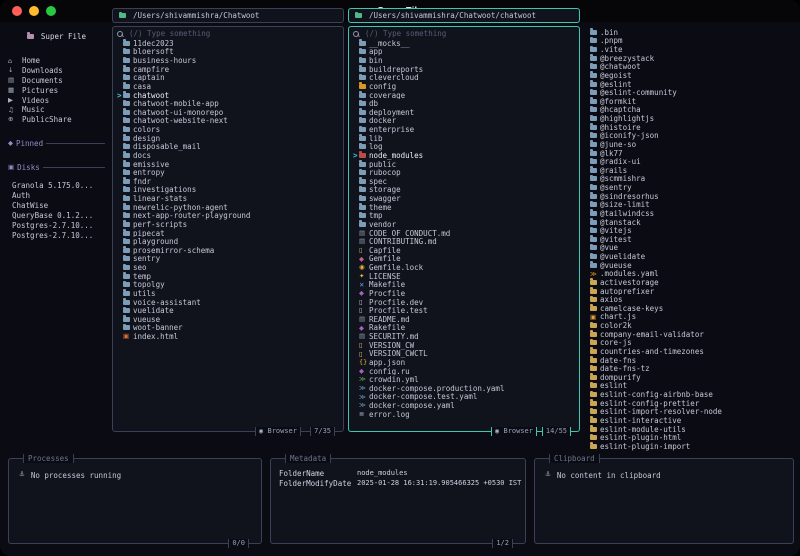 The width and height of the screenshot is (800, 556). Describe the element at coordinates (689, 222) in the screenshot. I see `file-row: @tanstack` at that location.